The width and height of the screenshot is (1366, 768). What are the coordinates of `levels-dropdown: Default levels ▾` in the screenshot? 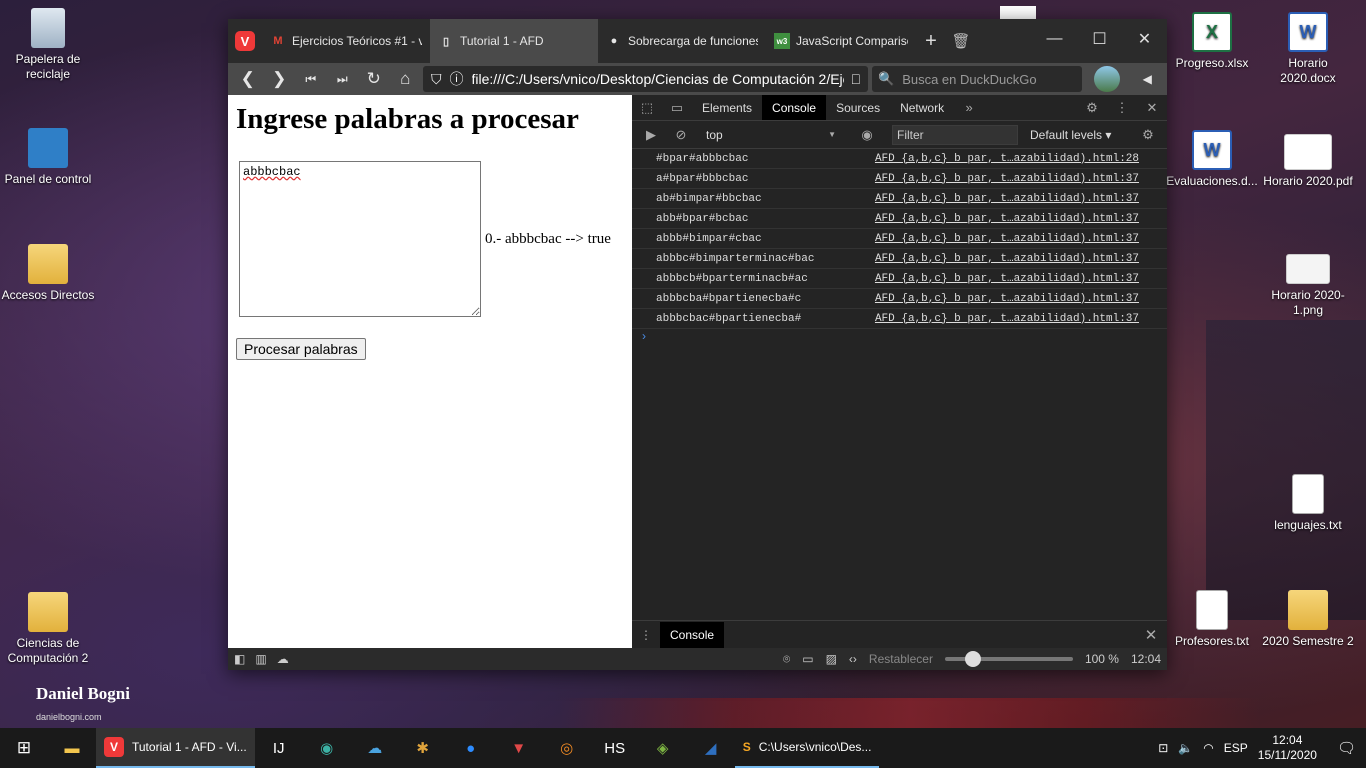 It's located at (1070, 135).